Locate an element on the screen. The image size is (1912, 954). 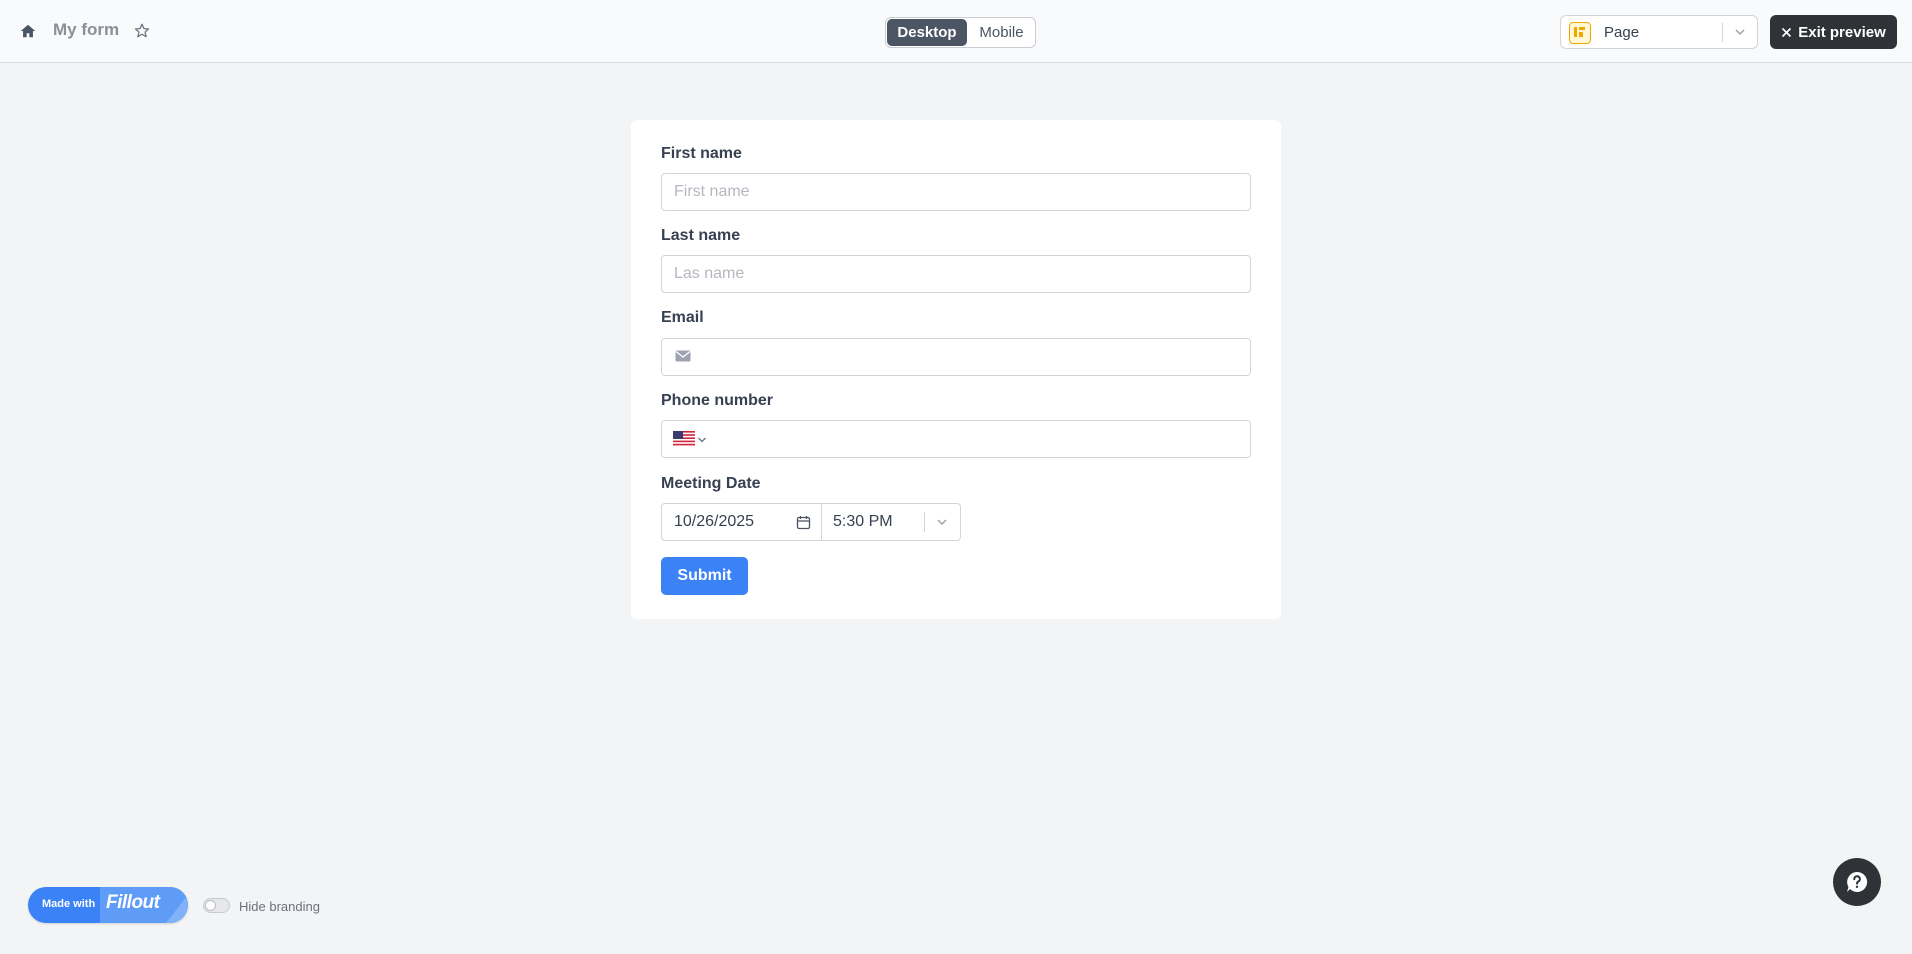
fillout-brand-text: Fillout is located at coordinates (133, 902).